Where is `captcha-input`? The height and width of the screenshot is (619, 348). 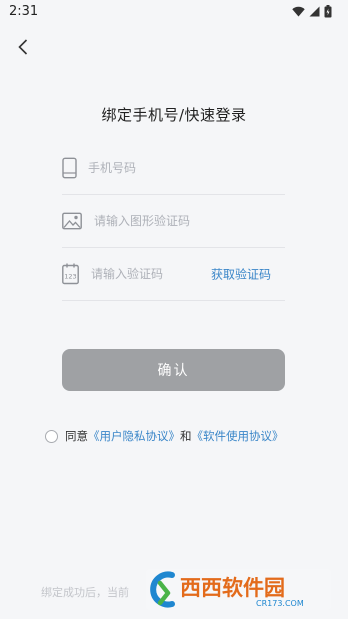
captcha-input is located at coordinates (186, 221).